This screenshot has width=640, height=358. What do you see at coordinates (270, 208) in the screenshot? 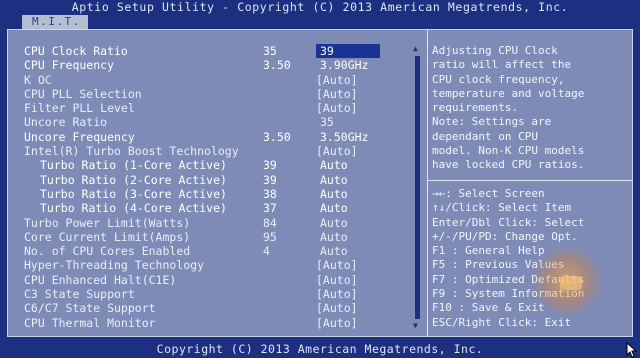
I see `setting-current-value: 37` at bounding box center [270, 208].